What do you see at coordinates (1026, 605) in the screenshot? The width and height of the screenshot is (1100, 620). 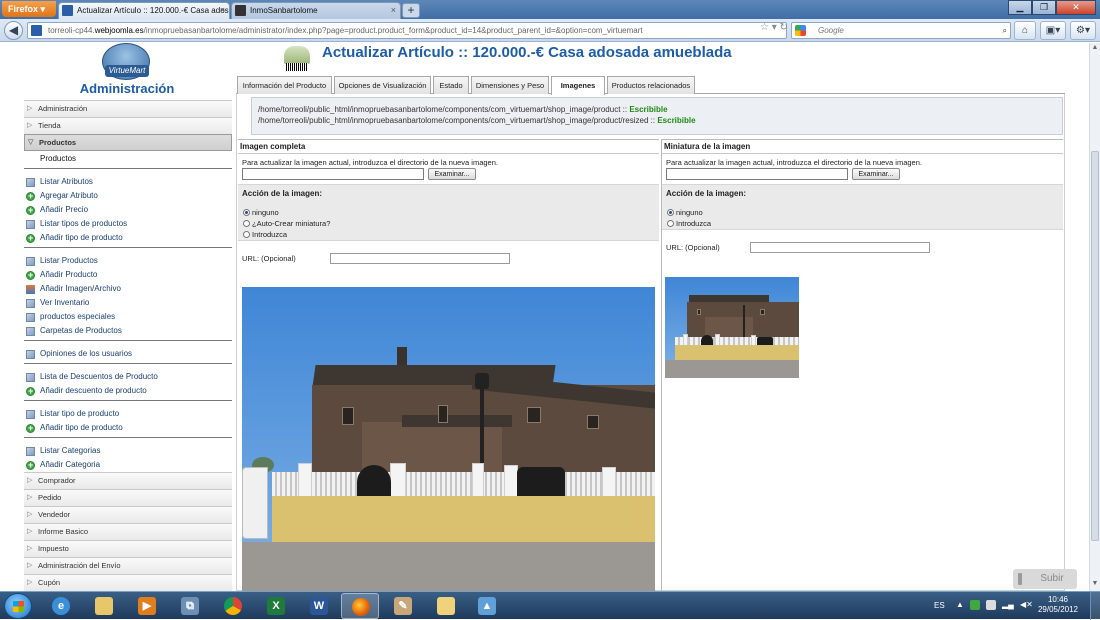 I see `volume-muted-icon: ◀✕` at bounding box center [1026, 605].